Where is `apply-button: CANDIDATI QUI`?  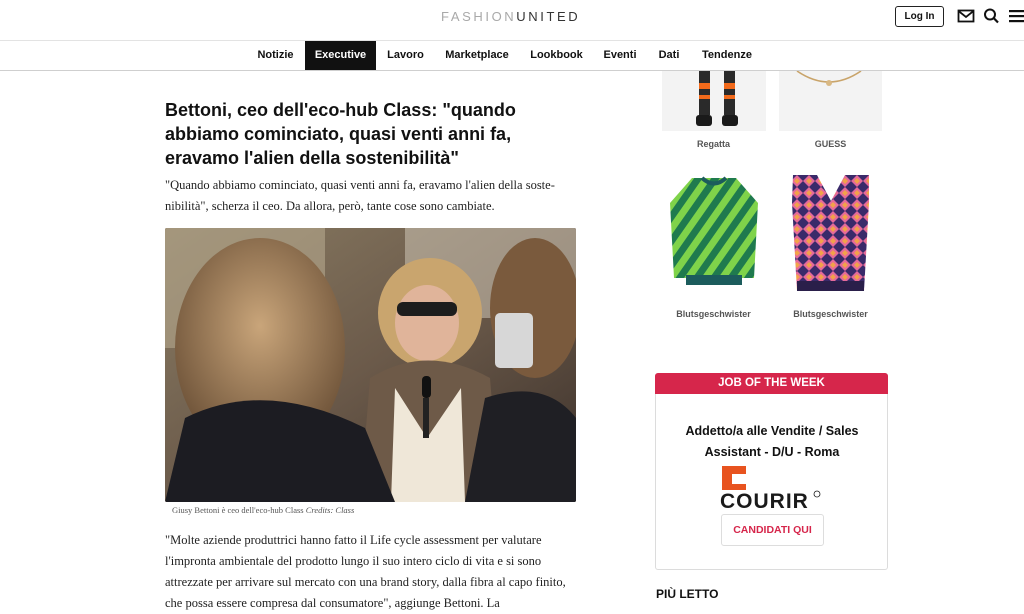
apply-button: CANDIDATI QUI is located at coordinates (772, 530).